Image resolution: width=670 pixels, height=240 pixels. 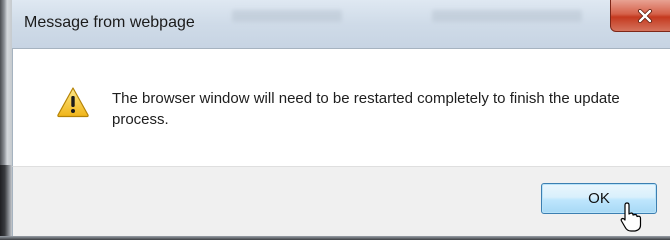 What do you see at coordinates (6, 202) in the screenshot?
I see `window-frame-left-shadow` at bounding box center [6, 202].